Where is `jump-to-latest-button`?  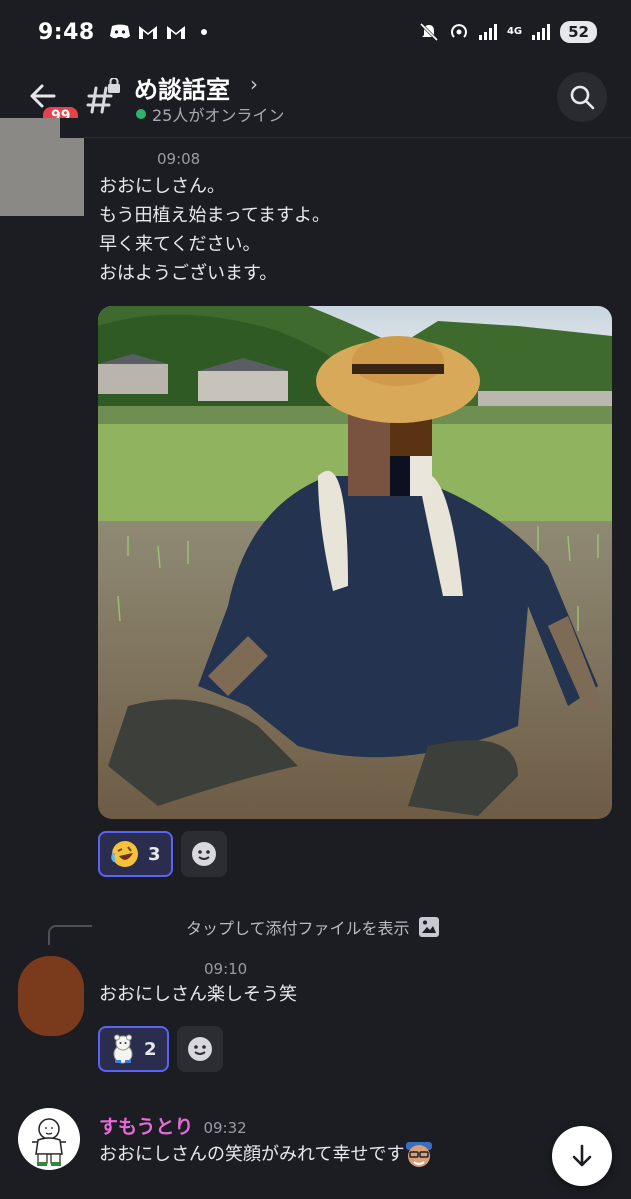 jump-to-latest-button is located at coordinates (582, 1156).